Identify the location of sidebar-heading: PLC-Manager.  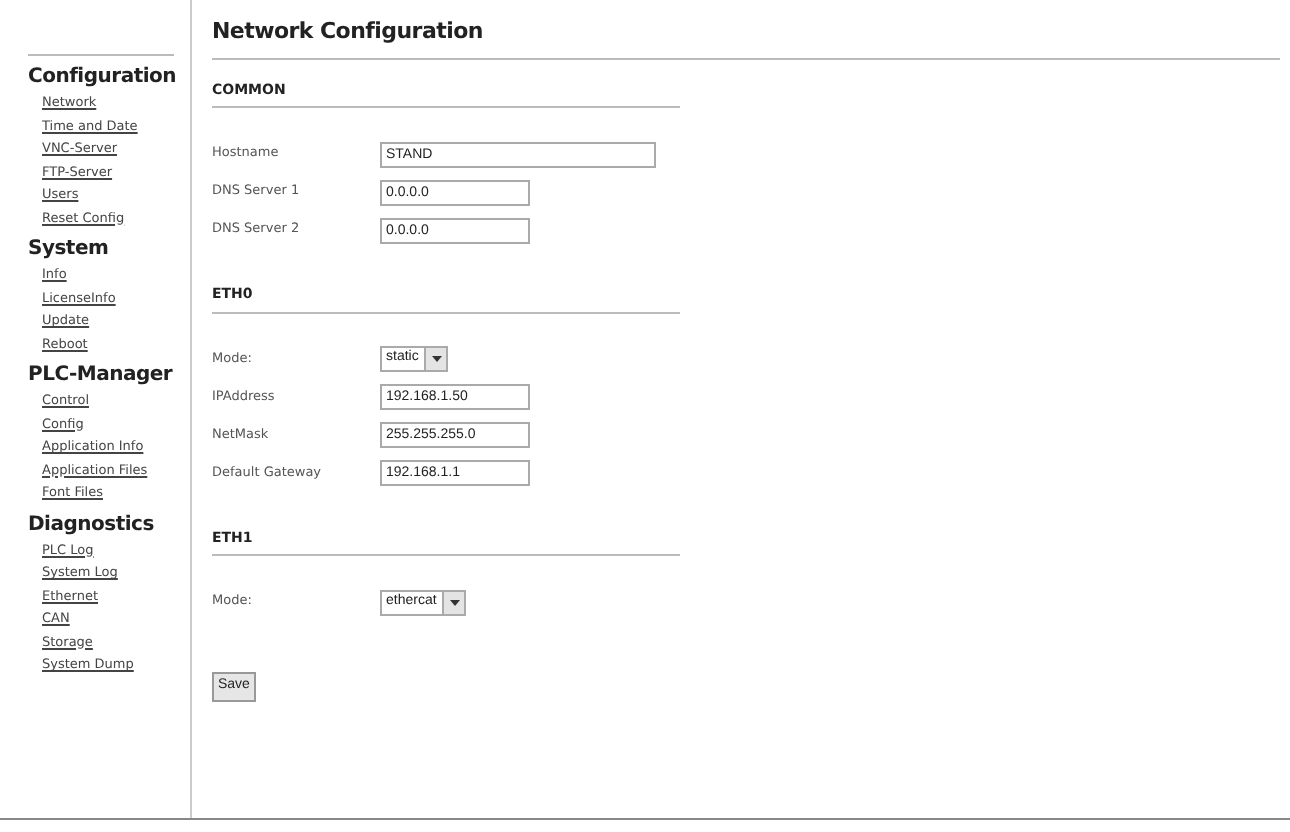
(100, 376).